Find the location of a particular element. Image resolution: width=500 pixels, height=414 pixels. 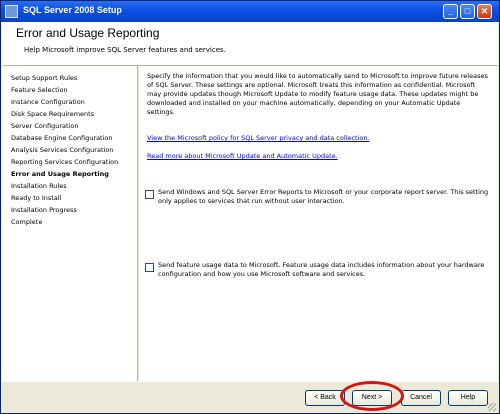

step-setup-support-rules: Setup Support Rules is located at coordinates (44, 78).